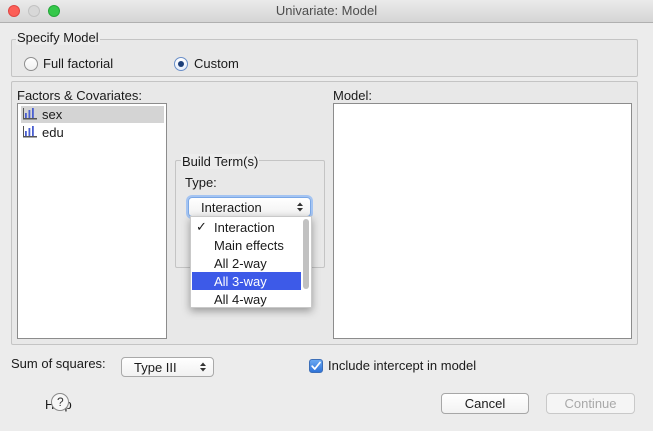  I want to click on full-factorial-label: Full factorial, so click(78, 63).